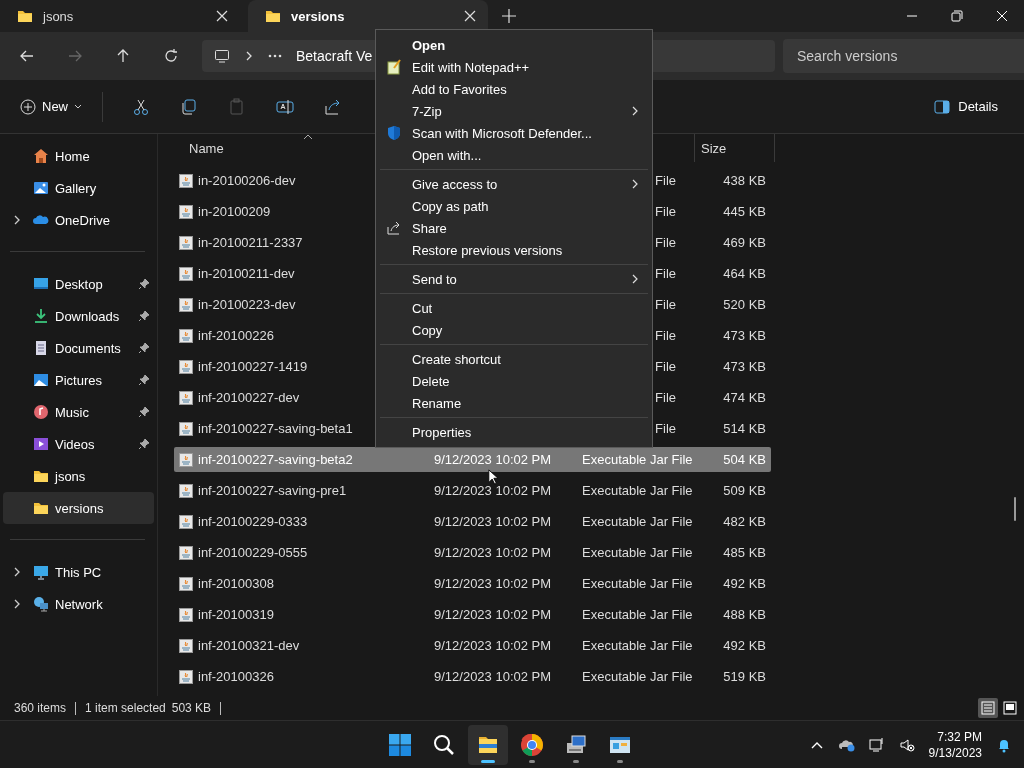 The width and height of the screenshot is (1024, 768). I want to click on file-size: 474 KB, so click(744, 397).